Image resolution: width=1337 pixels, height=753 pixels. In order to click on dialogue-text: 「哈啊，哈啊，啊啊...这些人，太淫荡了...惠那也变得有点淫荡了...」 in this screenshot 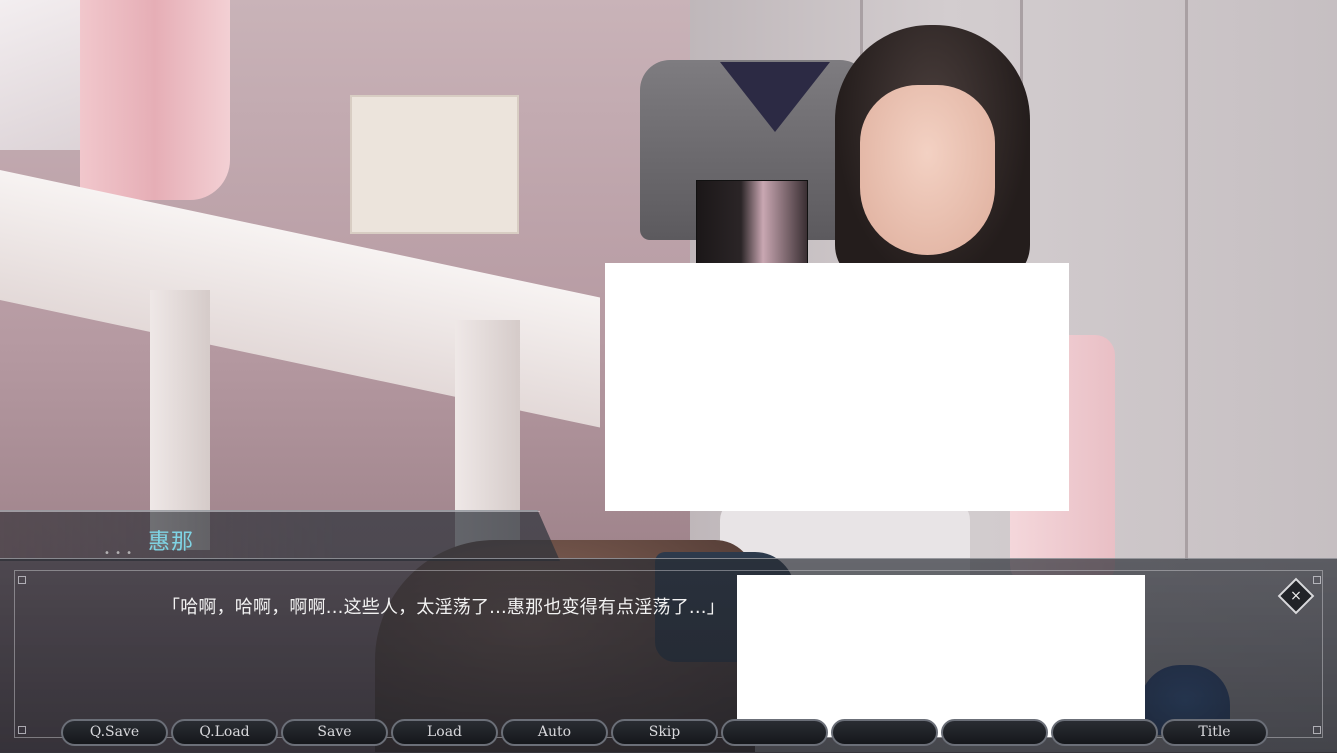, I will do `click(443, 607)`.